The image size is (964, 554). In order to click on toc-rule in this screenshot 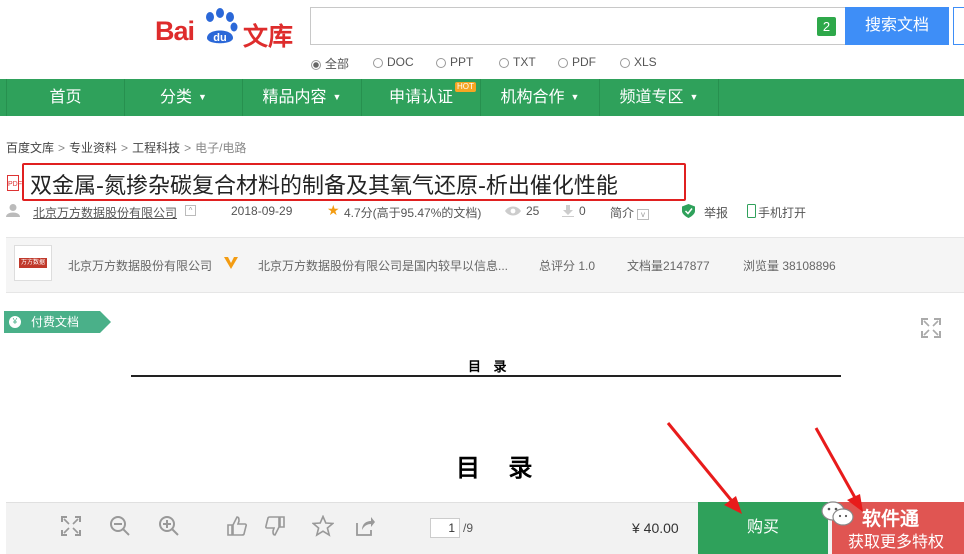, I will do `click(486, 376)`.